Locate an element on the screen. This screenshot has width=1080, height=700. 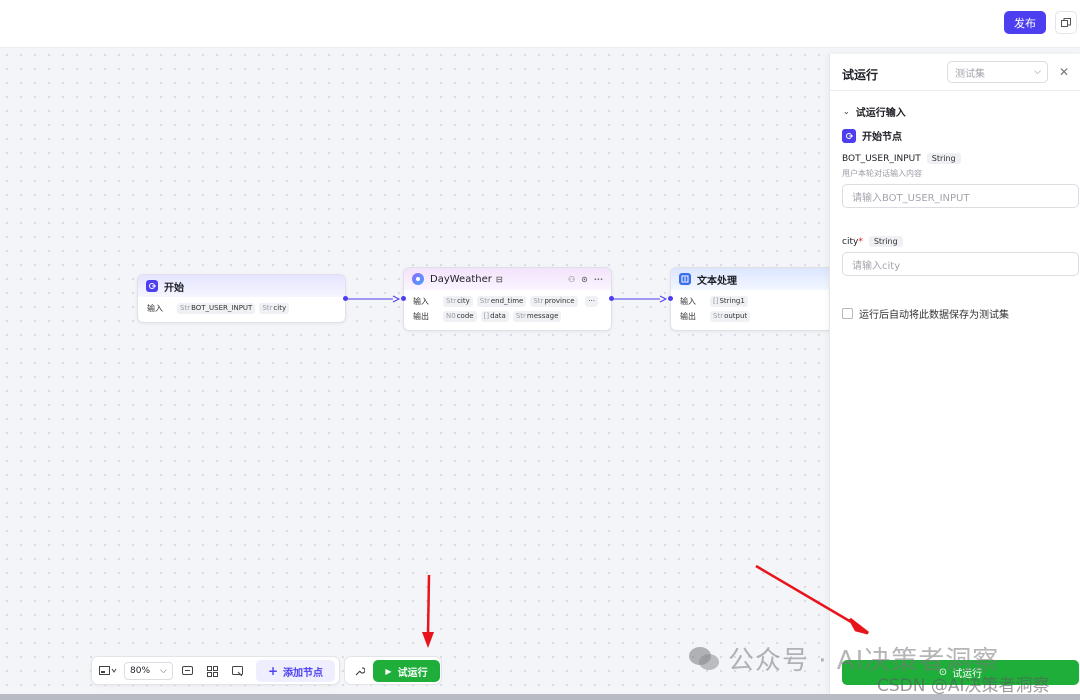
field-label: city * String is located at coordinates (872, 241).